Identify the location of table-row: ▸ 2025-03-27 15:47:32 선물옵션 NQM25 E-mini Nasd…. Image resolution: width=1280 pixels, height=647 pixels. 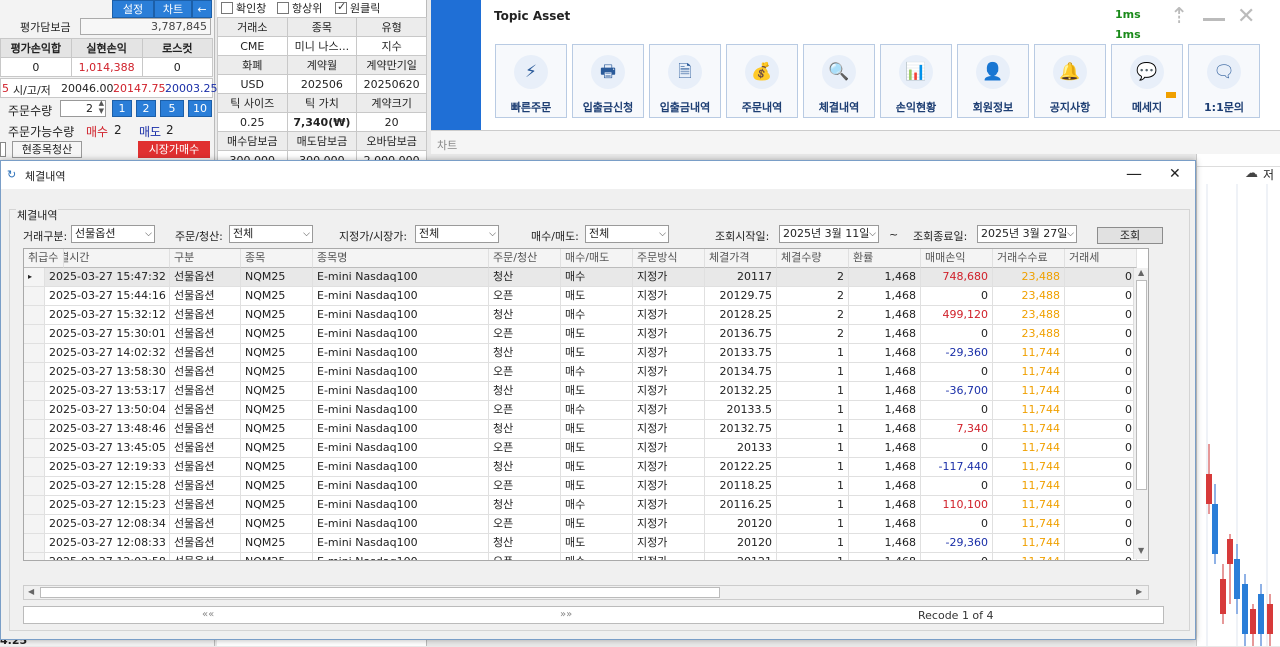
(586, 277).